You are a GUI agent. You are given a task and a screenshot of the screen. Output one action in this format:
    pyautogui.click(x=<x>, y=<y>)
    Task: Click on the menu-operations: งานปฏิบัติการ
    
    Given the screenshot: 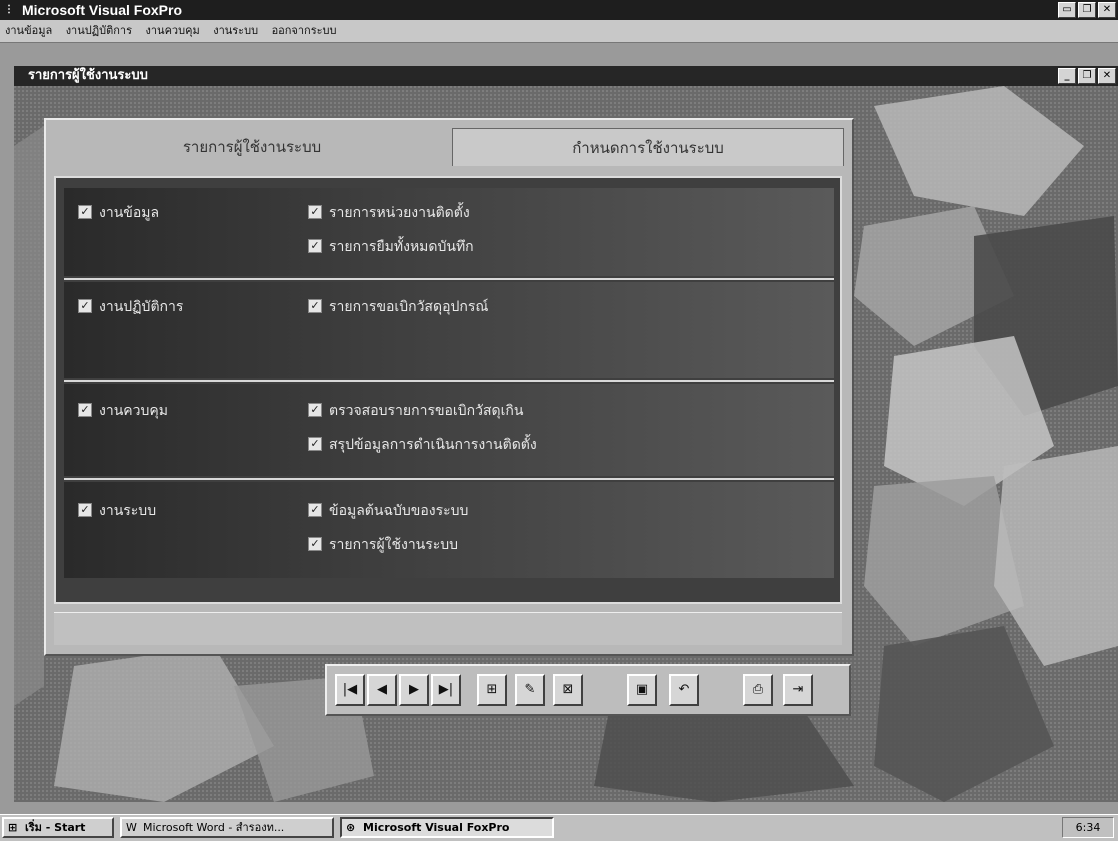 What is the action you would take?
    pyautogui.click(x=99, y=31)
    